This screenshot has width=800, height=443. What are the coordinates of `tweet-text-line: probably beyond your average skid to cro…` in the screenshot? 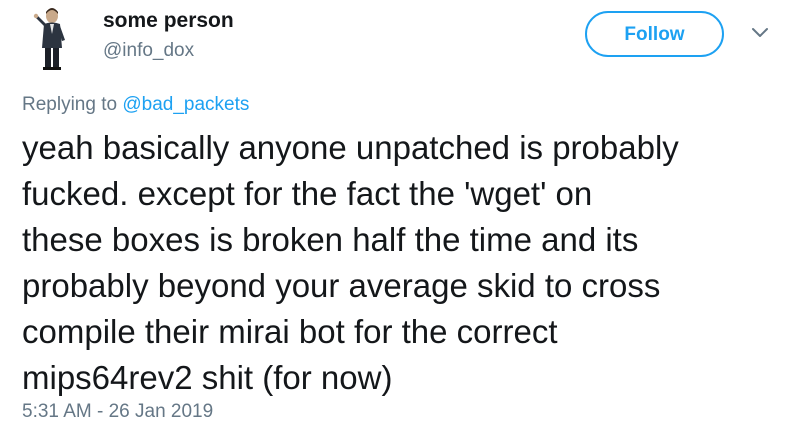 It's located at (341, 285).